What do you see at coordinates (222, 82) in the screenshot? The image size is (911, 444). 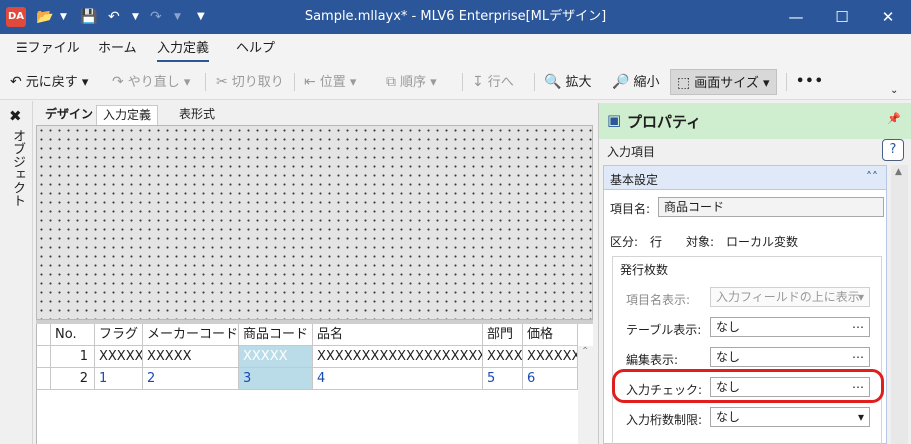 I see `scissors-icon: ✂` at bounding box center [222, 82].